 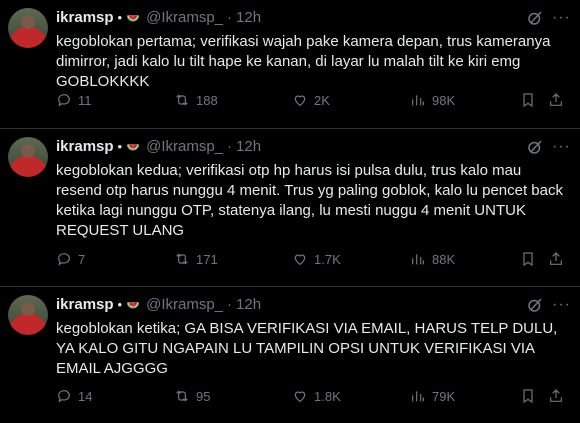 What do you see at coordinates (115, 396) in the screenshot?
I see `reply-button: 14` at bounding box center [115, 396].